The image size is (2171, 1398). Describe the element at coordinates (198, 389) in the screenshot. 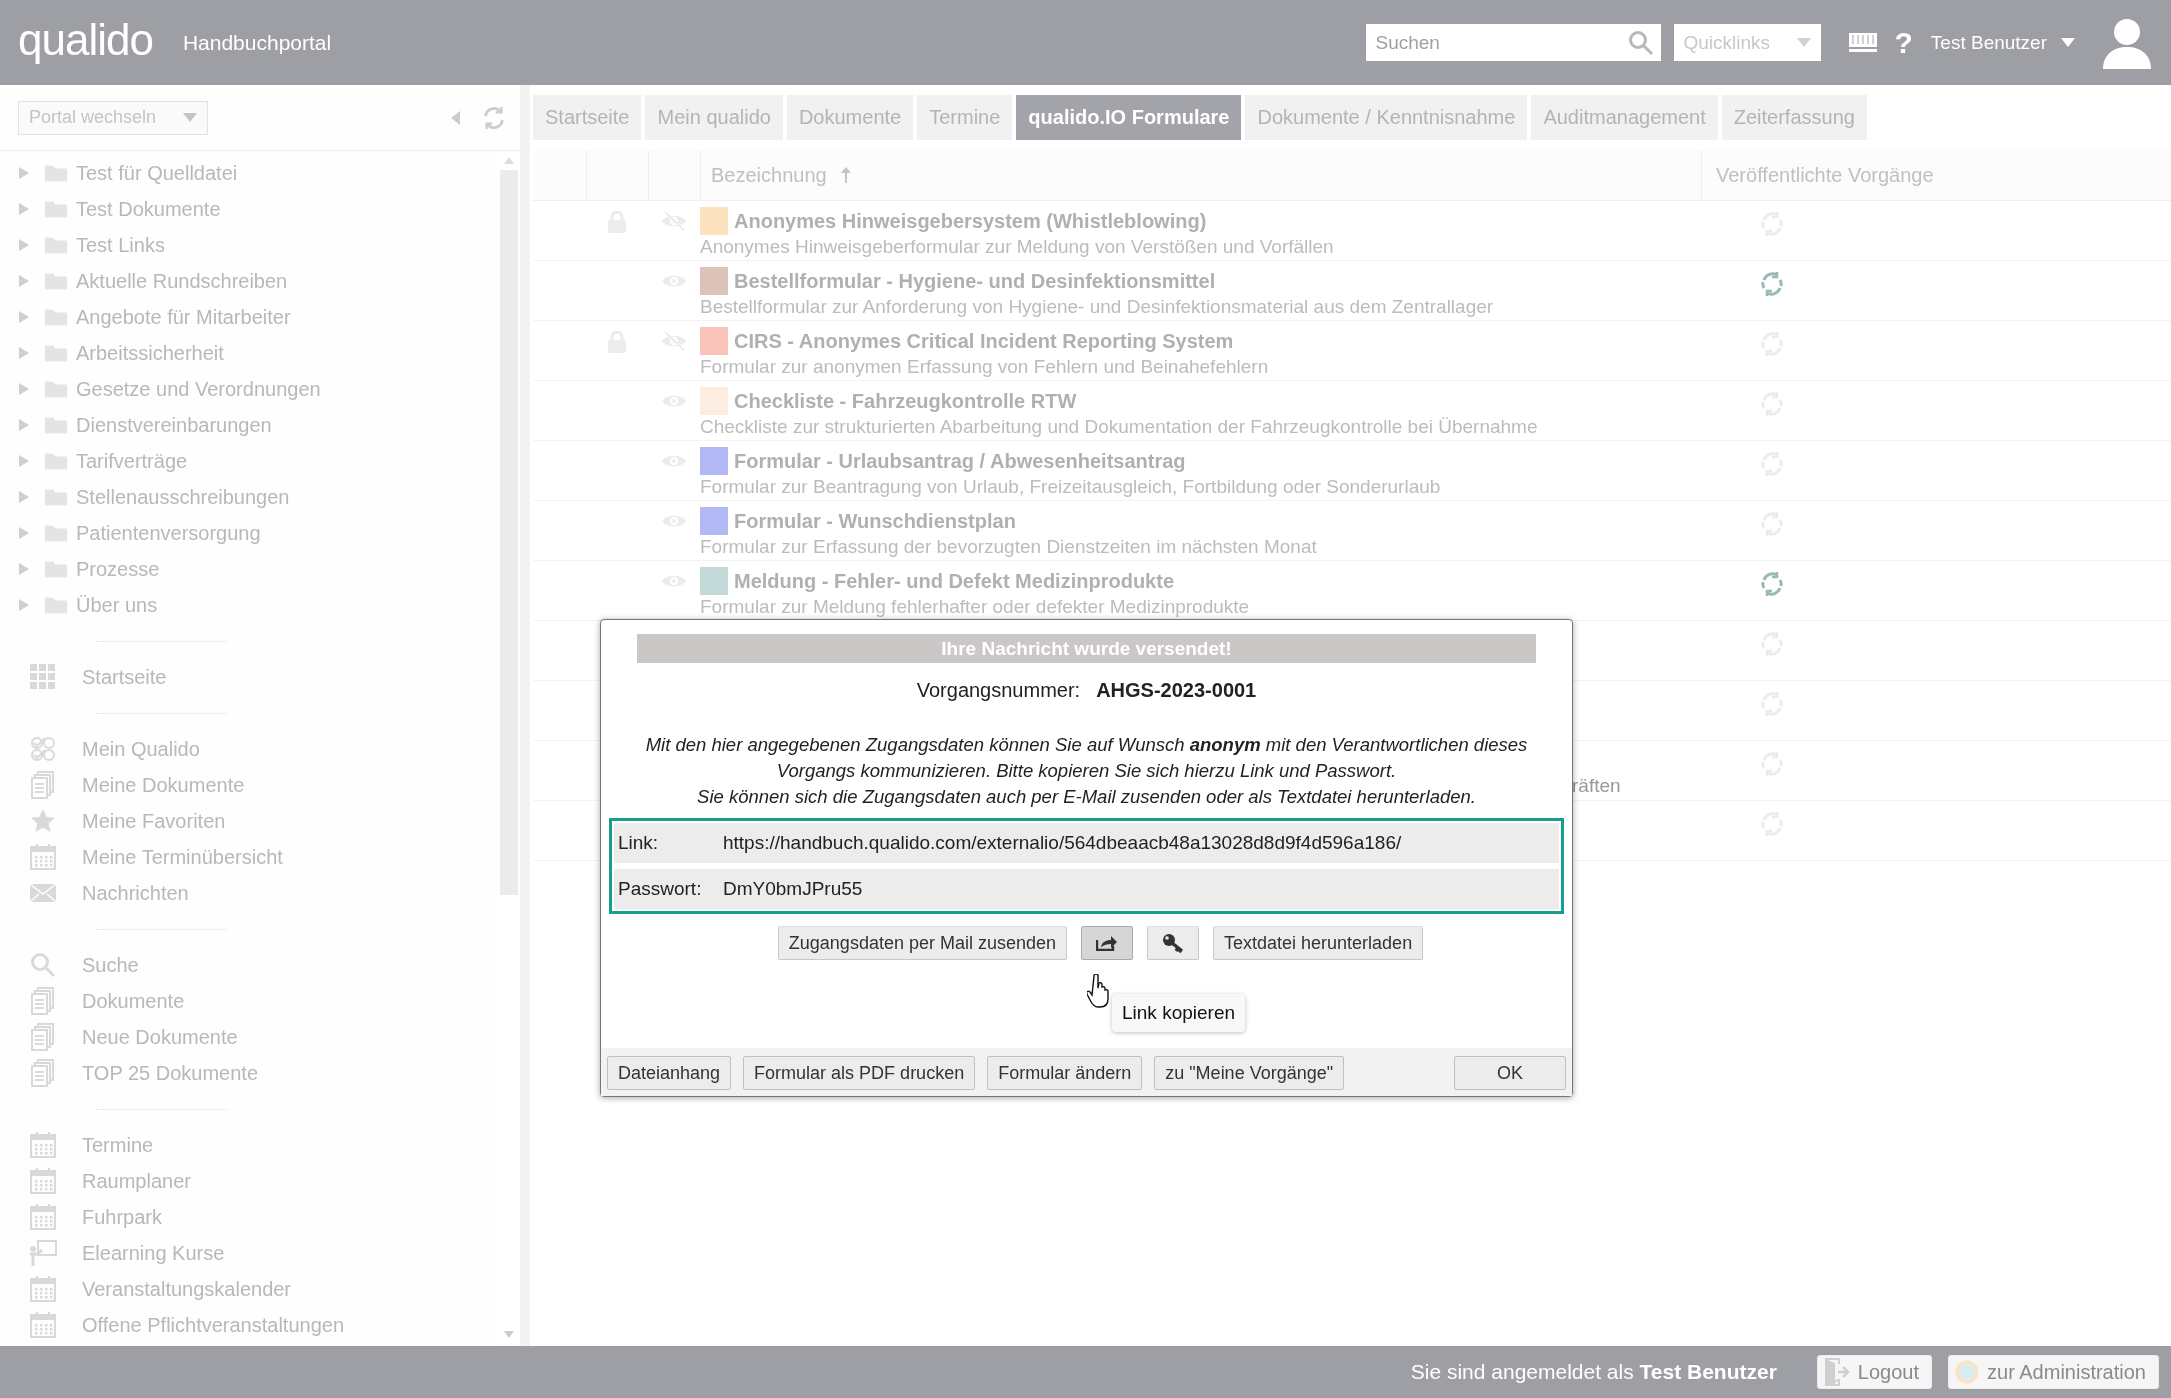

I see `folder-item: Gesetze und Verordnungen` at that location.